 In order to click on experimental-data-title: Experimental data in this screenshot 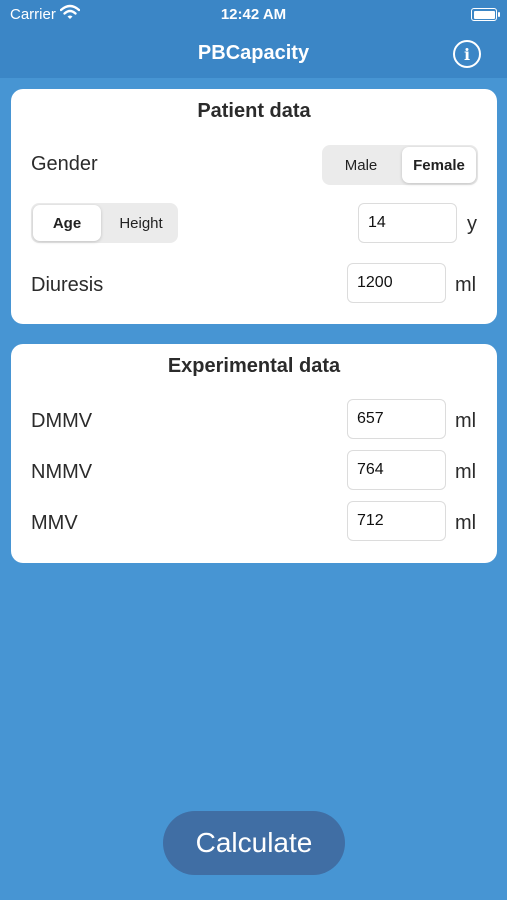, I will do `click(254, 366)`.